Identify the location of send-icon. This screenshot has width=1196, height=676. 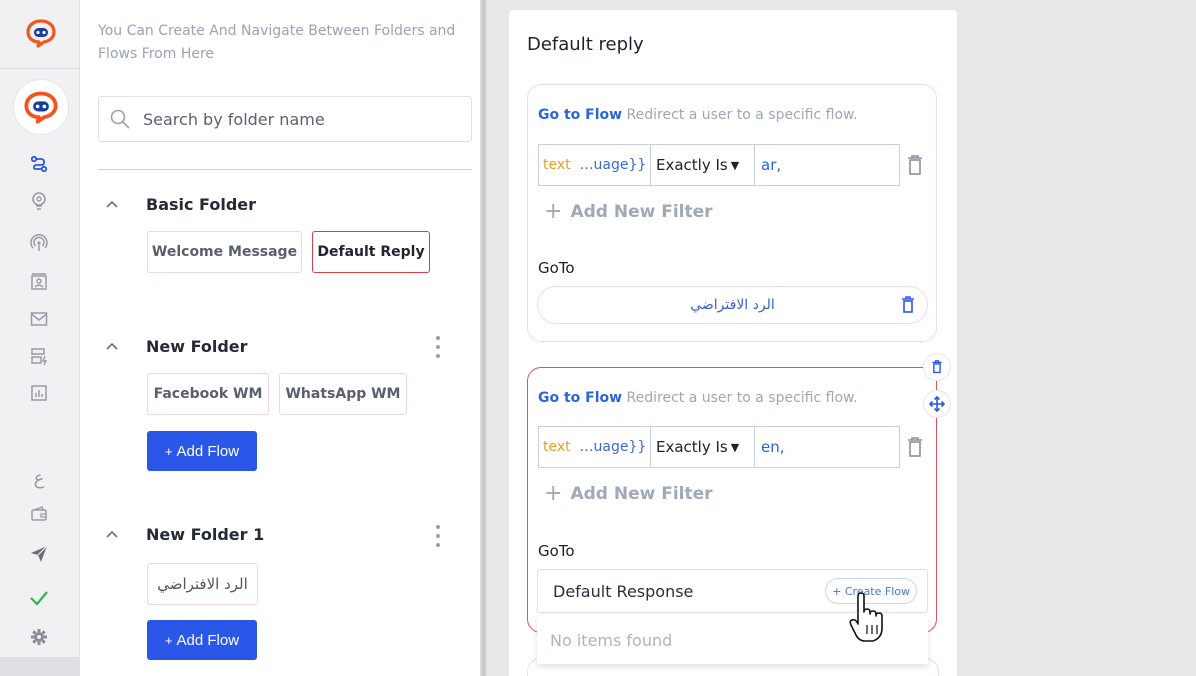
(39, 554).